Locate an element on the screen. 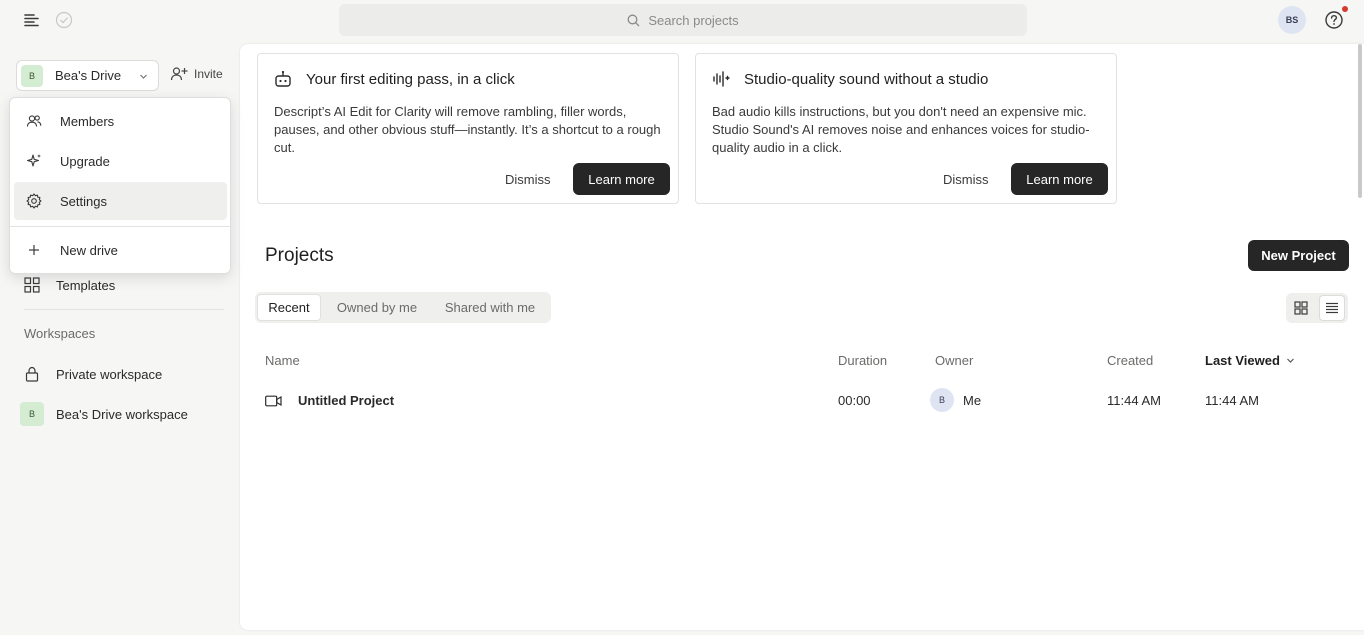 The image size is (1364, 635). projects-title: Projects is located at coordinates (299, 255).